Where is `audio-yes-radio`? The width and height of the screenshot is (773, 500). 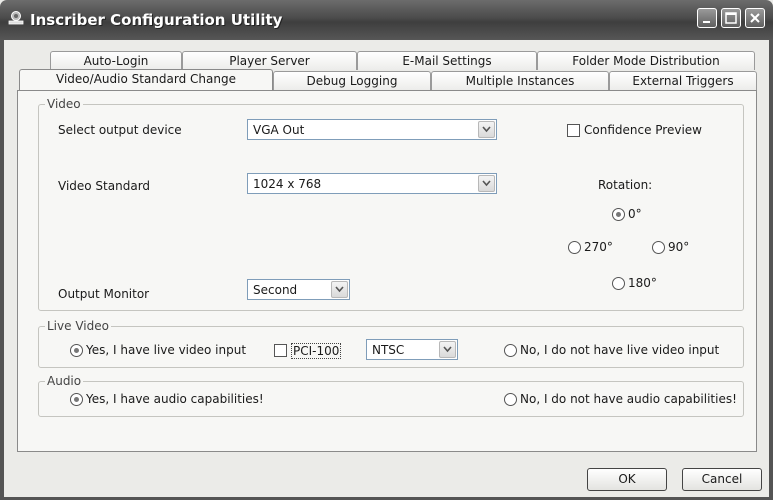
audio-yes-radio is located at coordinates (76, 399).